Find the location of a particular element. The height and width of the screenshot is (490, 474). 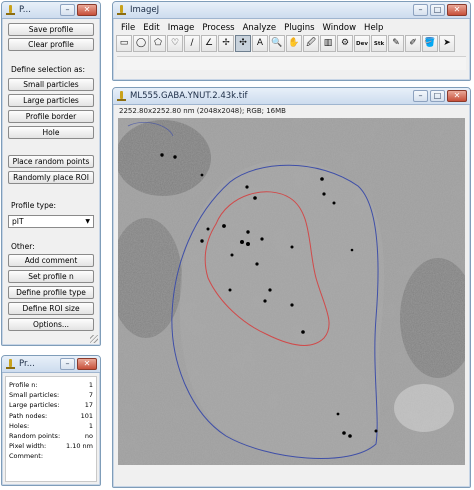

hand-tool-icon: ✋ is located at coordinates (294, 43).